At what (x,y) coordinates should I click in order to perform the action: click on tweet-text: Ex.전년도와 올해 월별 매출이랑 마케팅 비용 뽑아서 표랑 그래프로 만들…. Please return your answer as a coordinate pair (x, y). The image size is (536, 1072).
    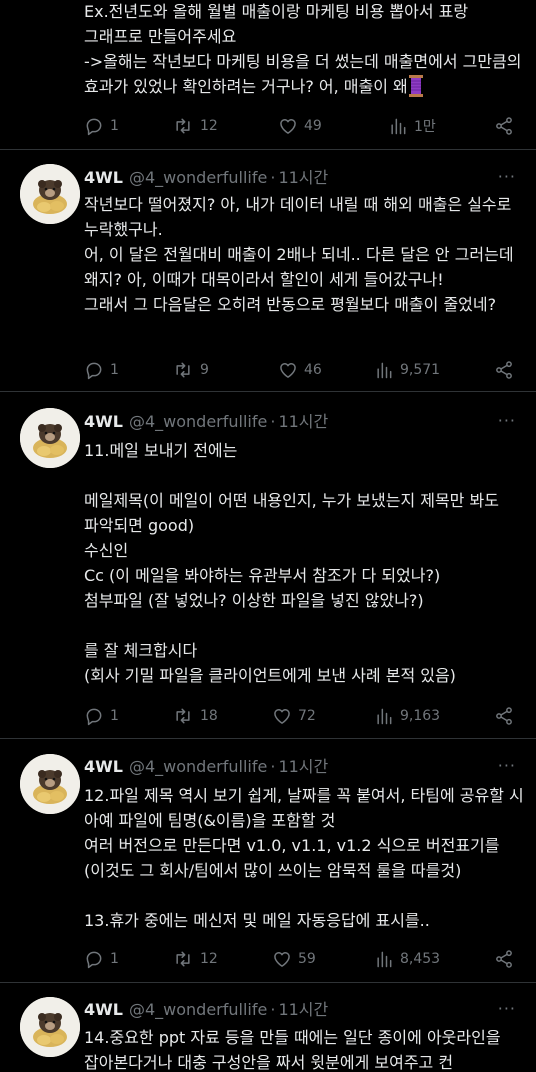
    Looking at the image, I should click on (303, 49).